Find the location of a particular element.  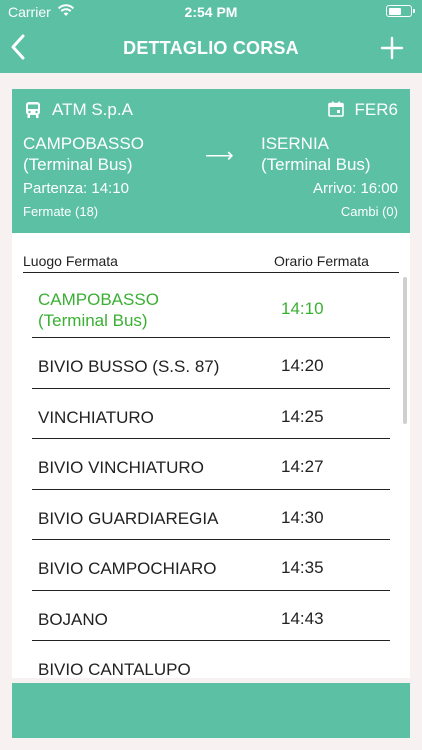

destination-name: ISERNIA is located at coordinates (295, 143).